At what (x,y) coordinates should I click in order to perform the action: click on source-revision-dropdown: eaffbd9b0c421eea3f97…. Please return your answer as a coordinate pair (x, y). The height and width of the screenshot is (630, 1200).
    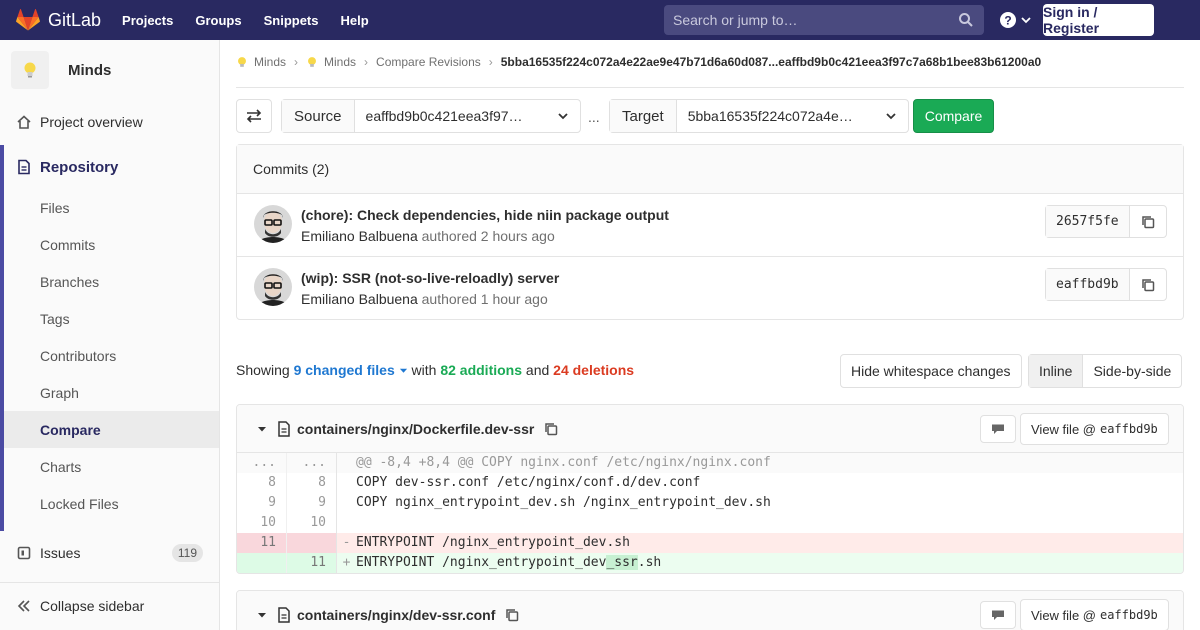
    Looking at the image, I should click on (467, 116).